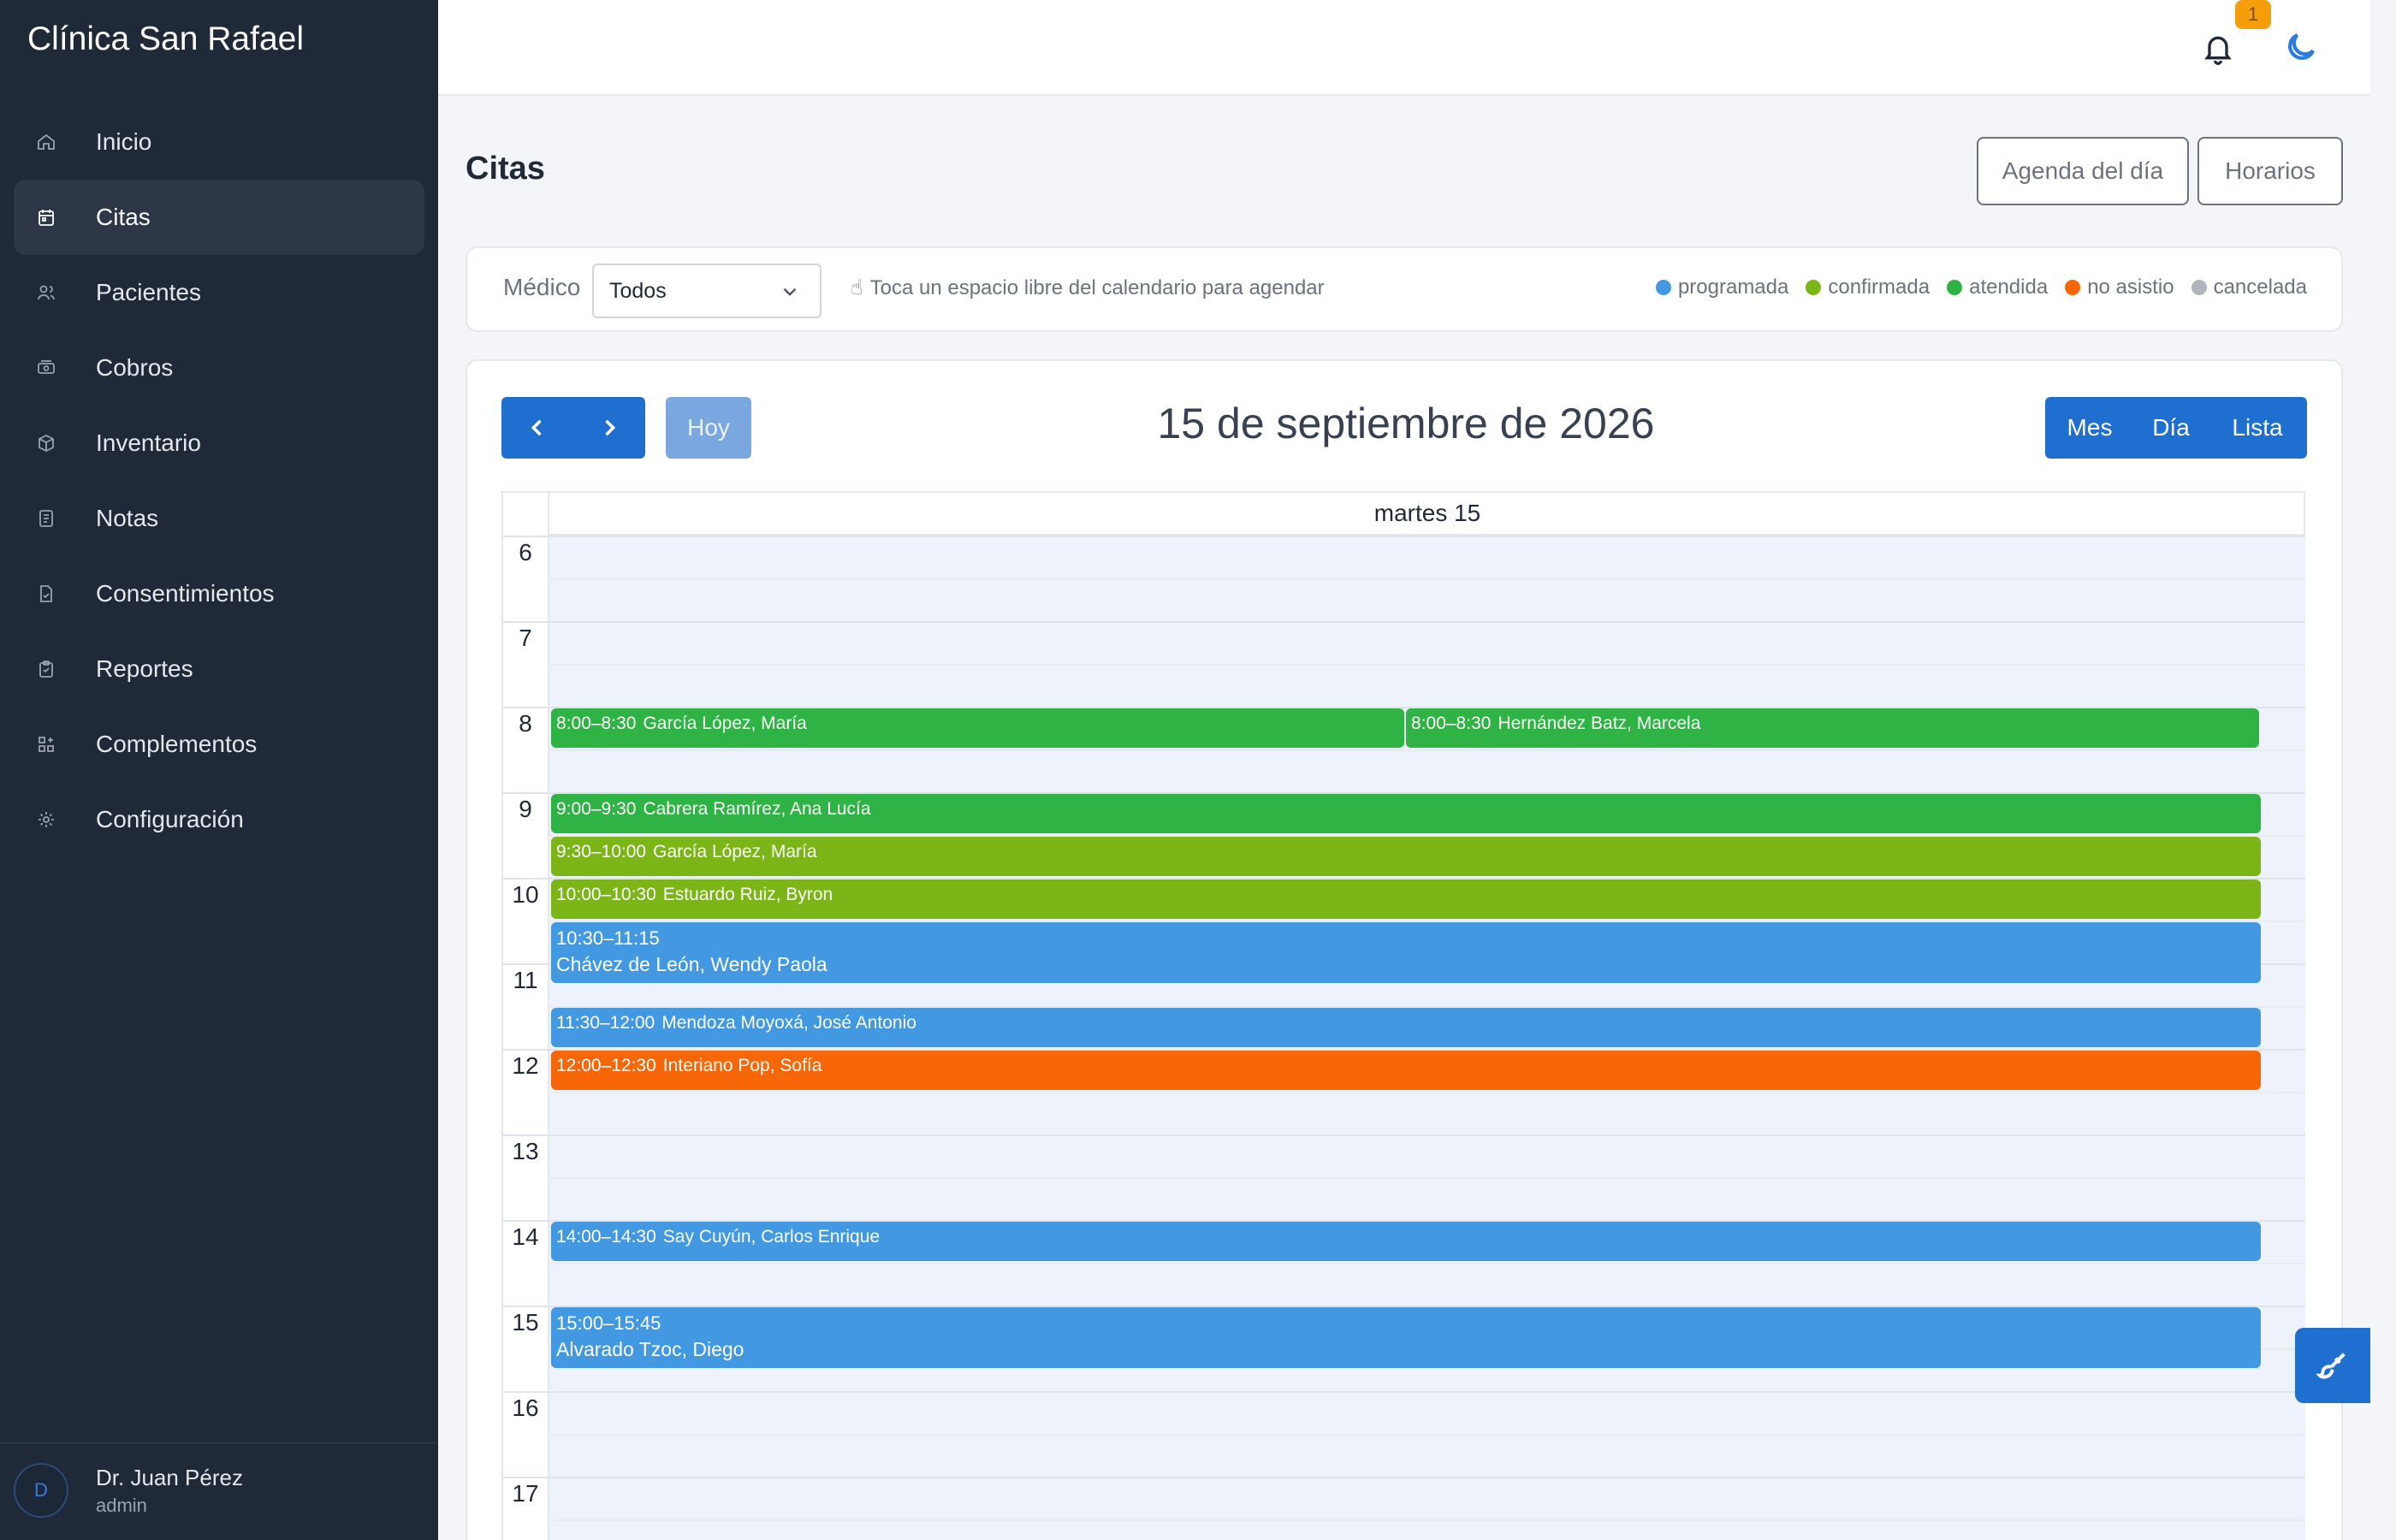 The width and height of the screenshot is (2396, 1540). What do you see at coordinates (177, 744) in the screenshot?
I see `sidebar-item-label: Complementos` at bounding box center [177, 744].